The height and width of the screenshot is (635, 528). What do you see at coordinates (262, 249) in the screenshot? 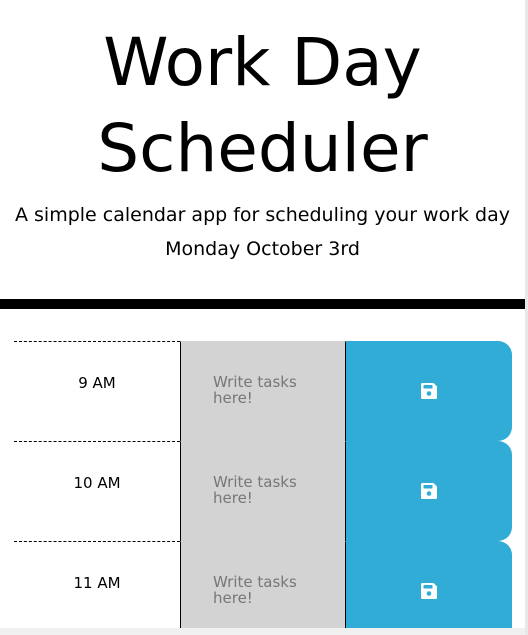
I see `current-day: Monday October 3rd` at bounding box center [262, 249].